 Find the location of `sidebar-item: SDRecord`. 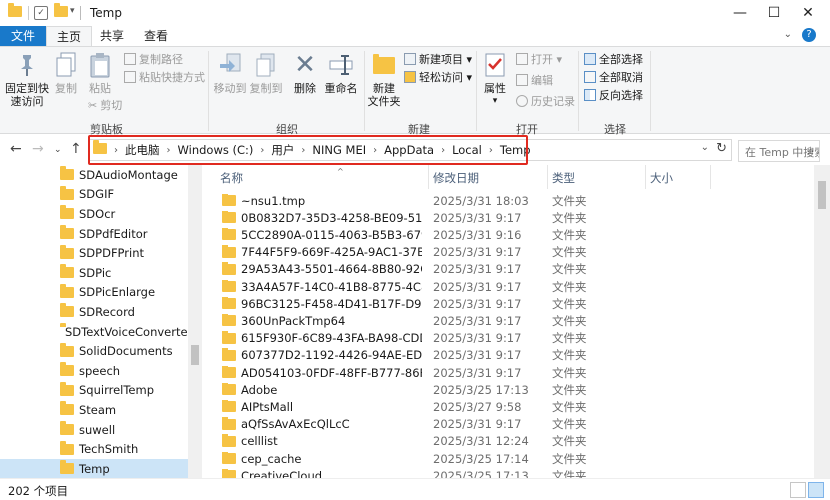

sidebar-item: SDRecord is located at coordinates (94, 312).